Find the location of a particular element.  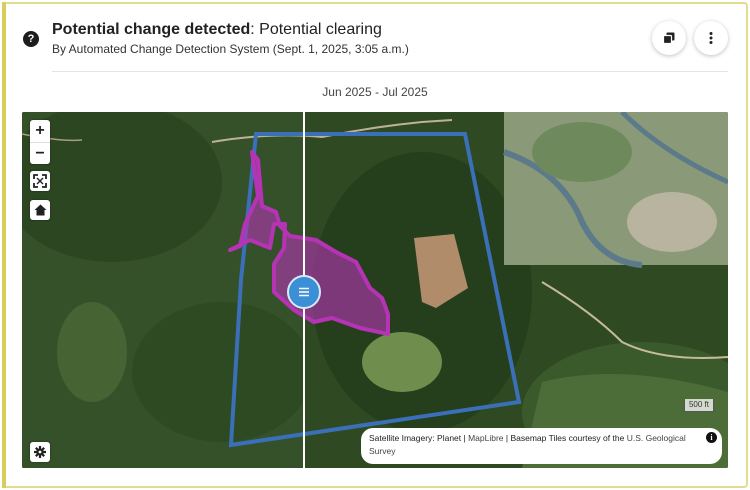

zoom-in-button: + is located at coordinates (40, 131).